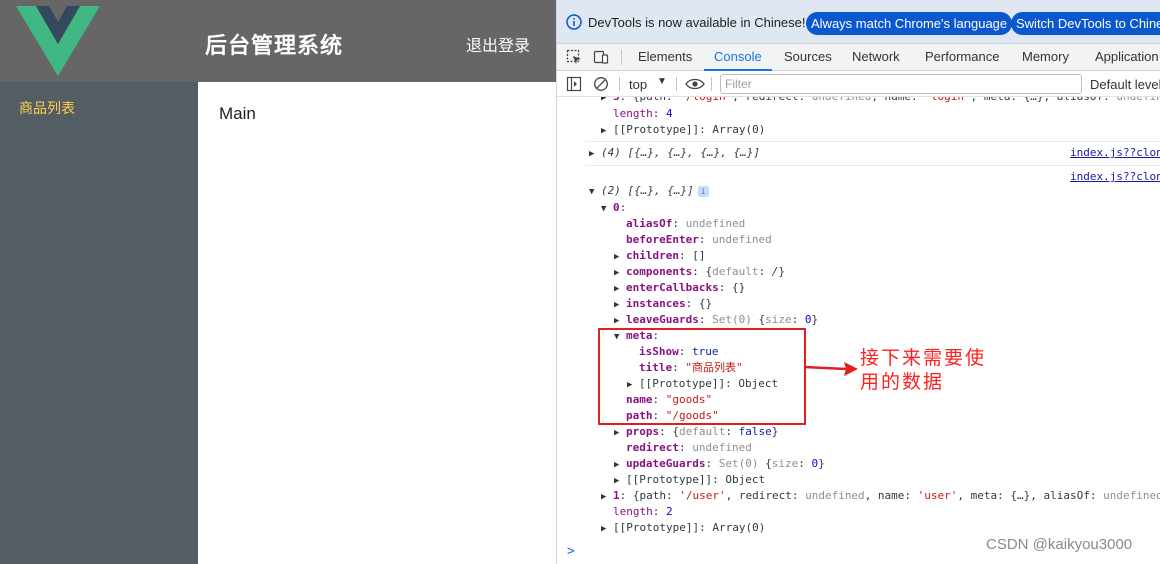 This screenshot has width=1160, height=564. Describe the element at coordinates (923, 370) in the screenshot. I see `annotation-note: 接下来需要使 用的数据` at that location.